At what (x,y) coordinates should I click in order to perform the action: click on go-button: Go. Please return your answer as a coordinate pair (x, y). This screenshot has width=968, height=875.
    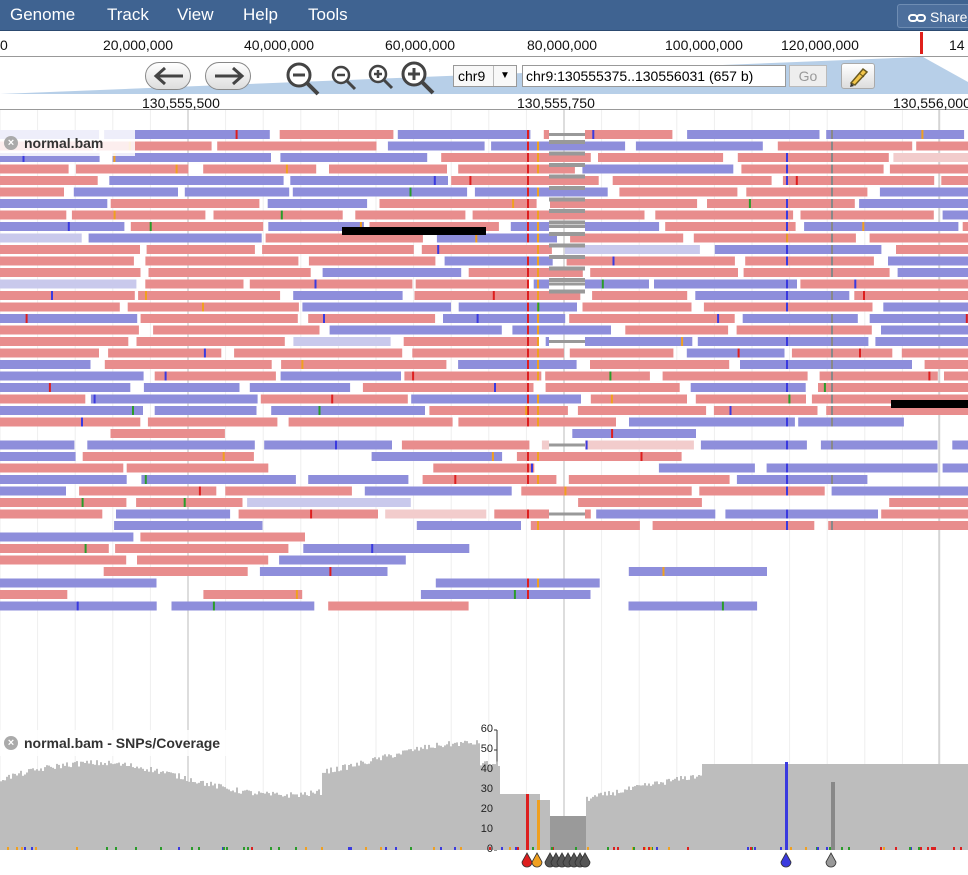
    Looking at the image, I should click on (808, 76).